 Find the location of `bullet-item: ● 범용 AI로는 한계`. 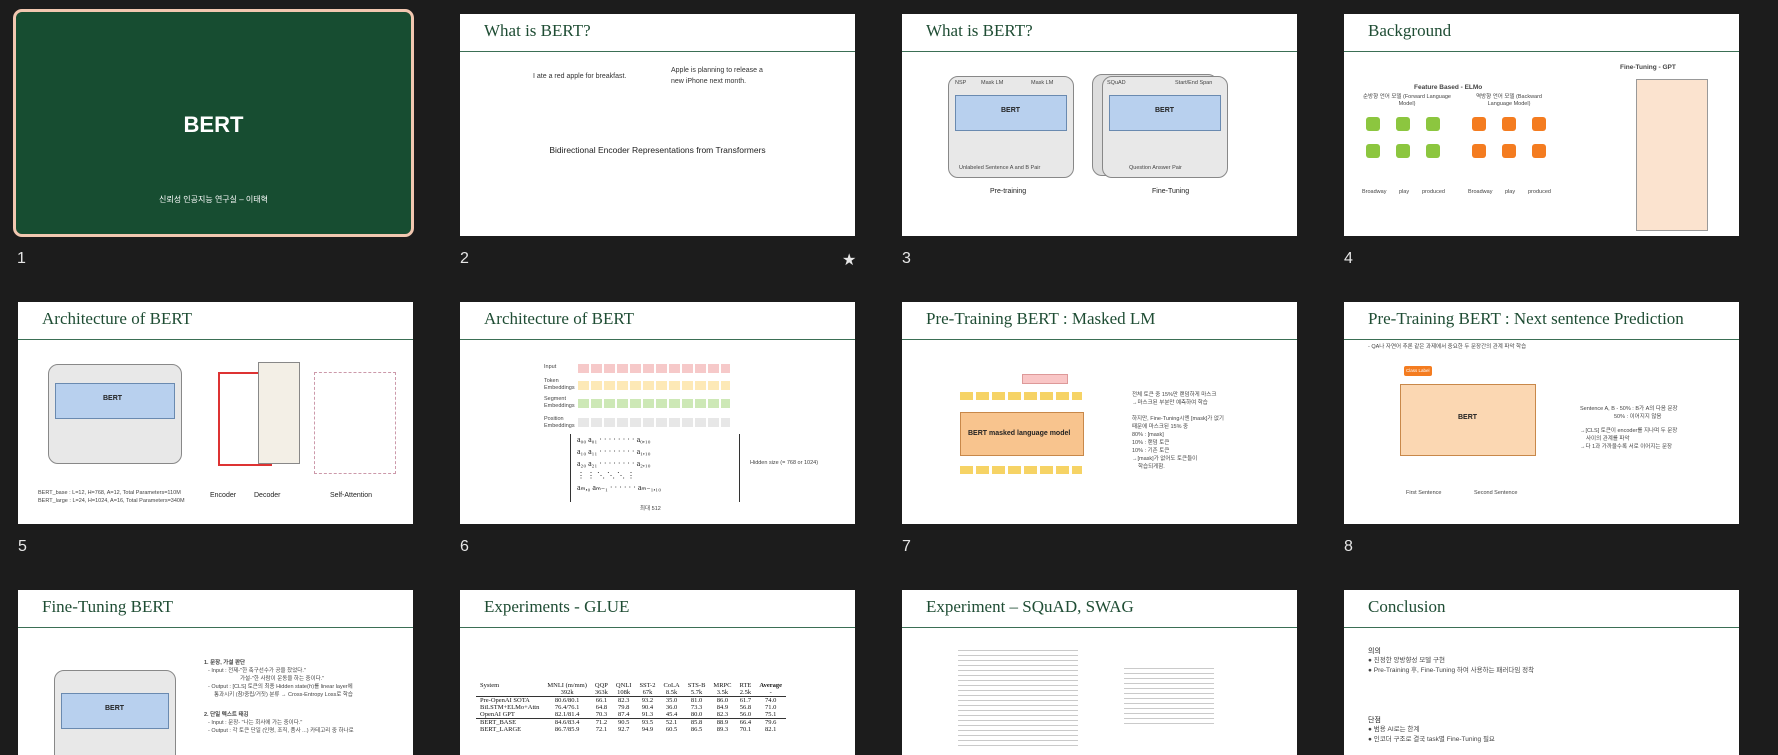

bullet-item: ● 범용 AI로는 한계 is located at coordinates (1394, 729).